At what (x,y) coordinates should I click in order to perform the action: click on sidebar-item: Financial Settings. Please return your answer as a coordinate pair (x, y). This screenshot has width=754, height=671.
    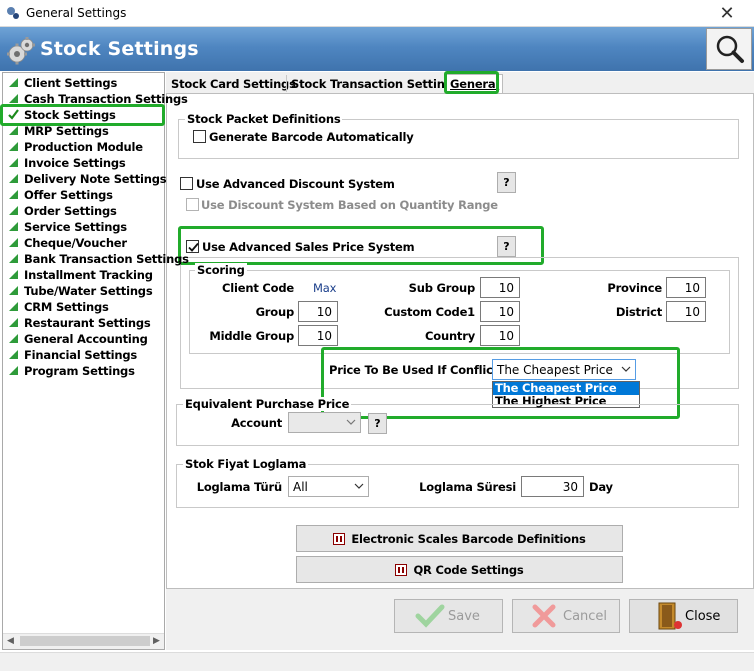
    Looking at the image, I should click on (72, 354).